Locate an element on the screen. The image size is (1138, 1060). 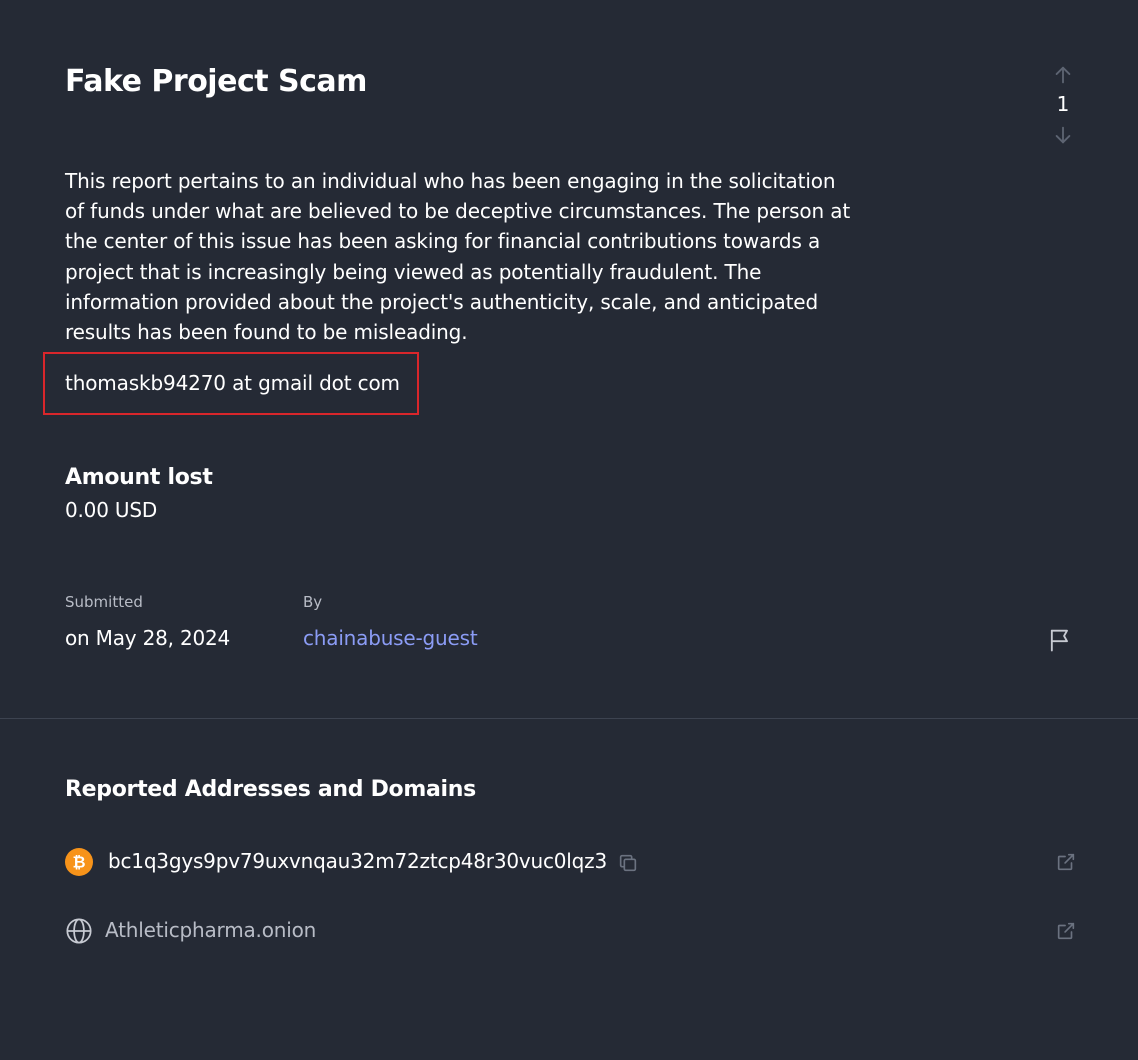
bitcoin-icon: ₿ is located at coordinates (79, 862).